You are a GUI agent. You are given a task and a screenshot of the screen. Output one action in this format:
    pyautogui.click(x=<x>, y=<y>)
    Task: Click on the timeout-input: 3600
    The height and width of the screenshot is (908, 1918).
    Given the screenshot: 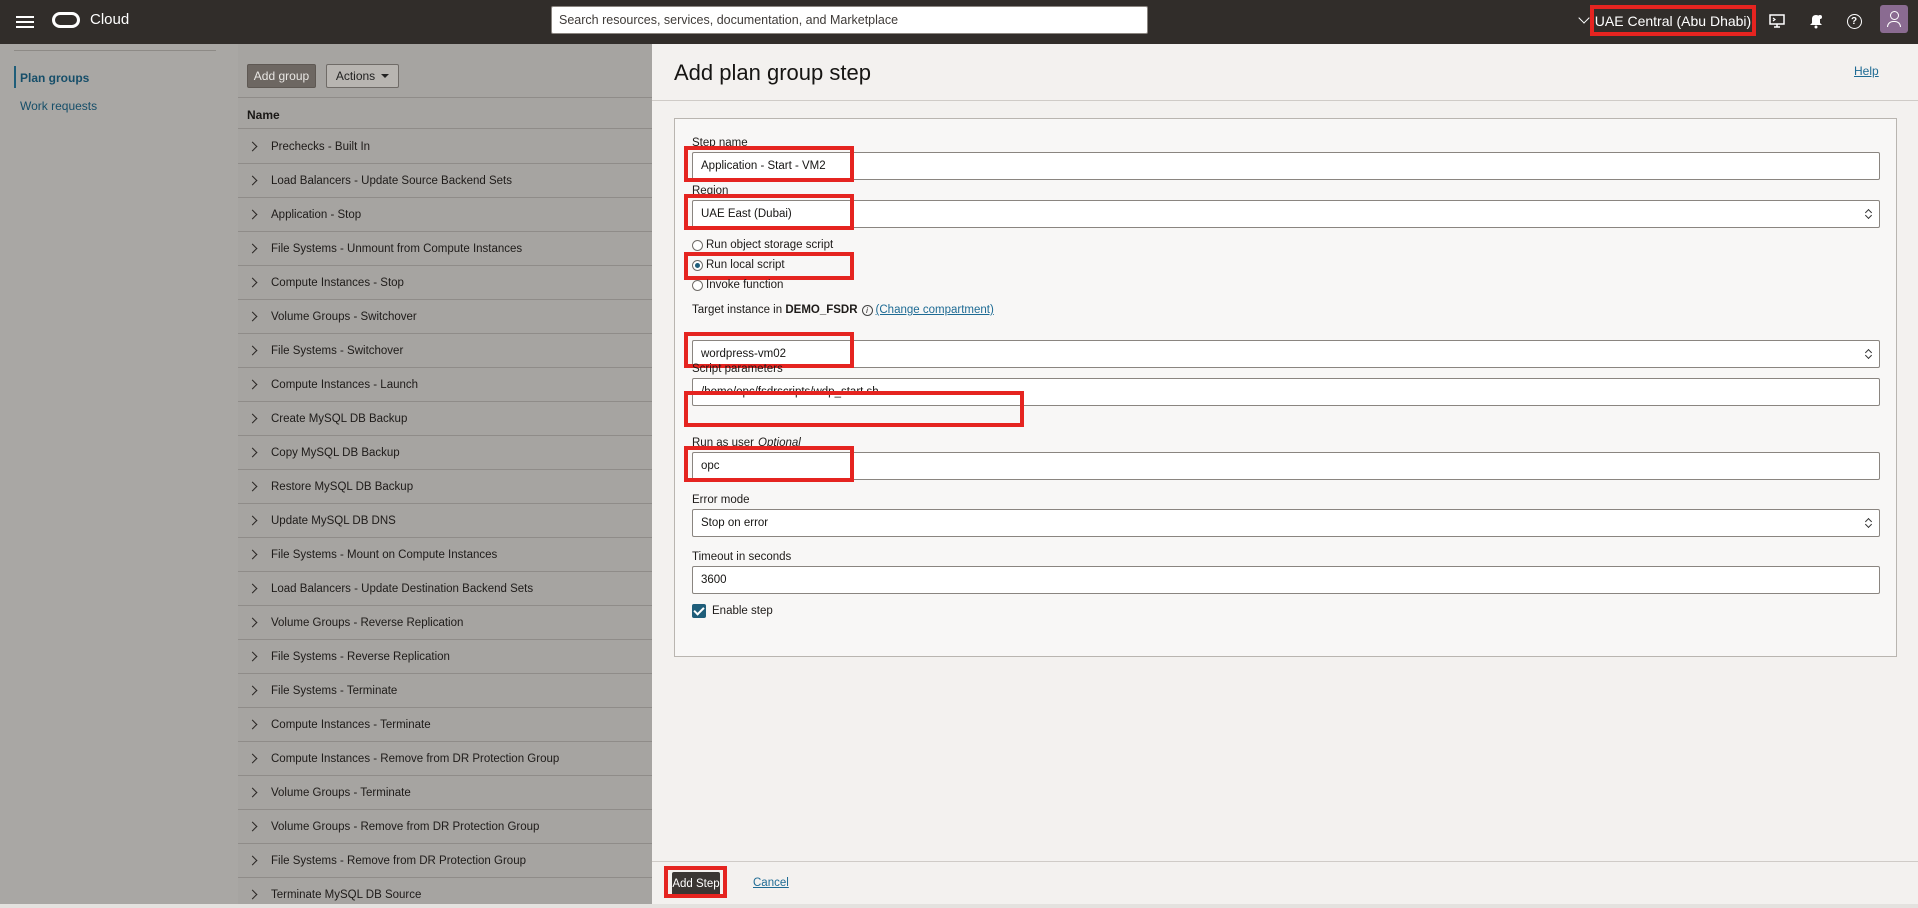 What is the action you would take?
    pyautogui.click(x=1286, y=580)
    